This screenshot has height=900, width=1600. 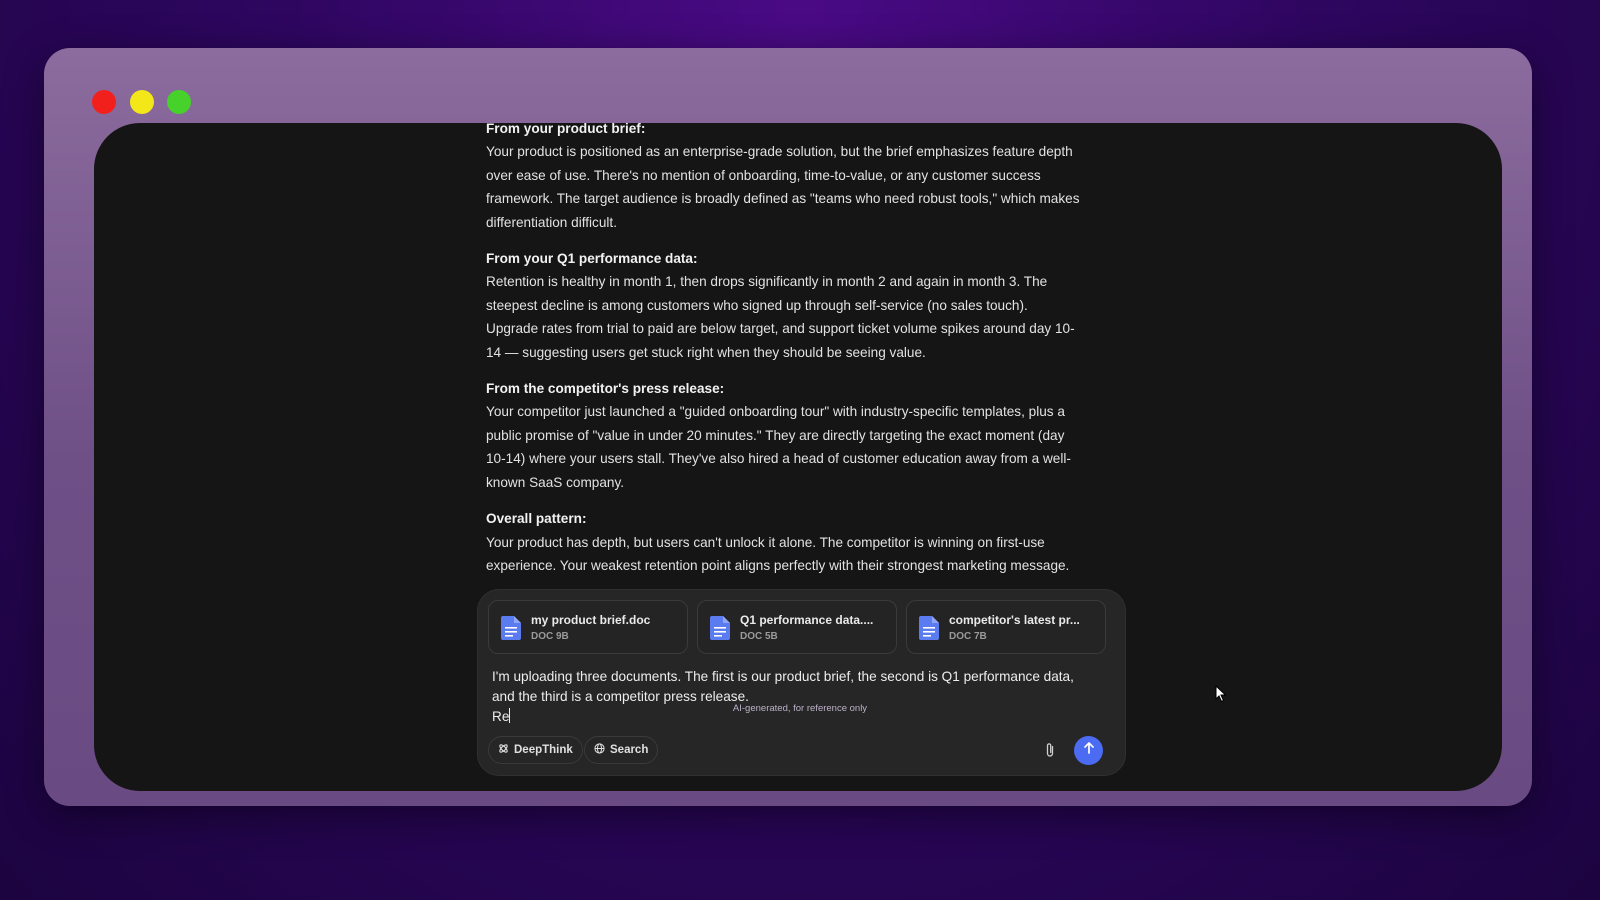 I want to click on section-line: differentiation difficult., so click(x=551, y=222).